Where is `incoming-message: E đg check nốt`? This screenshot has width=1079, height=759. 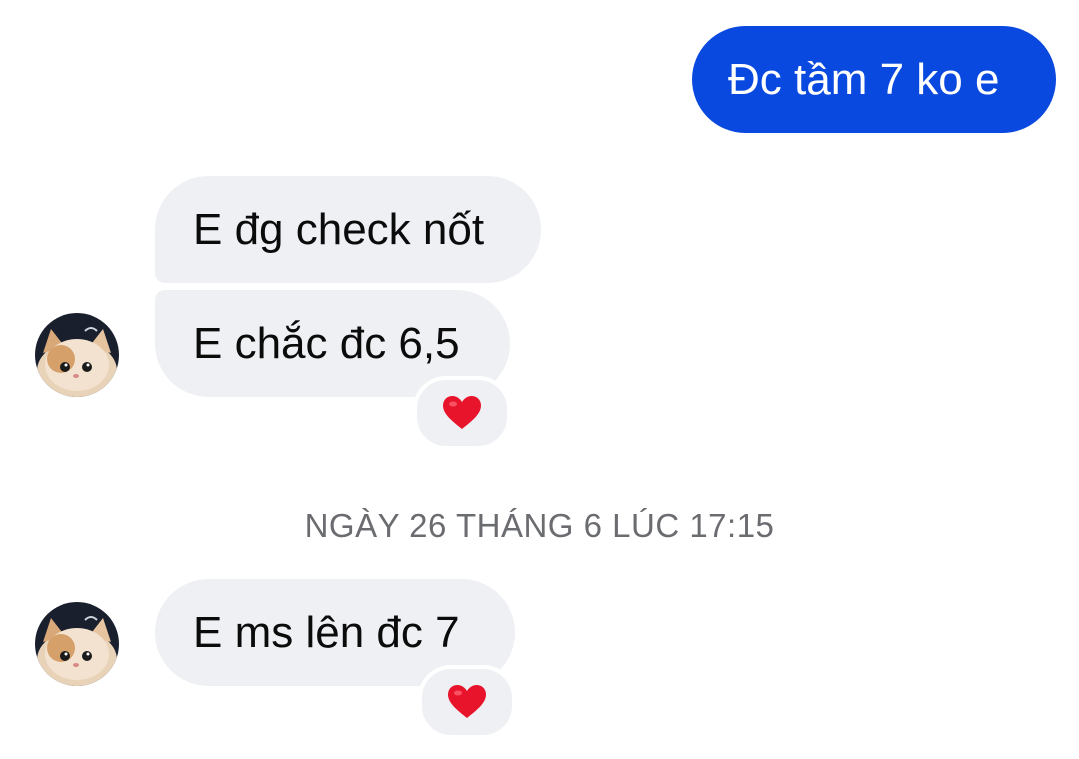
incoming-message: E đg check nốt is located at coordinates (348, 229).